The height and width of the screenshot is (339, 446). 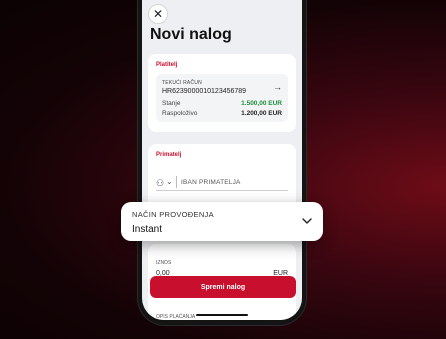 What do you see at coordinates (176, 182) in the screenshot?
I see `divider` at bounding box center [176, 182].